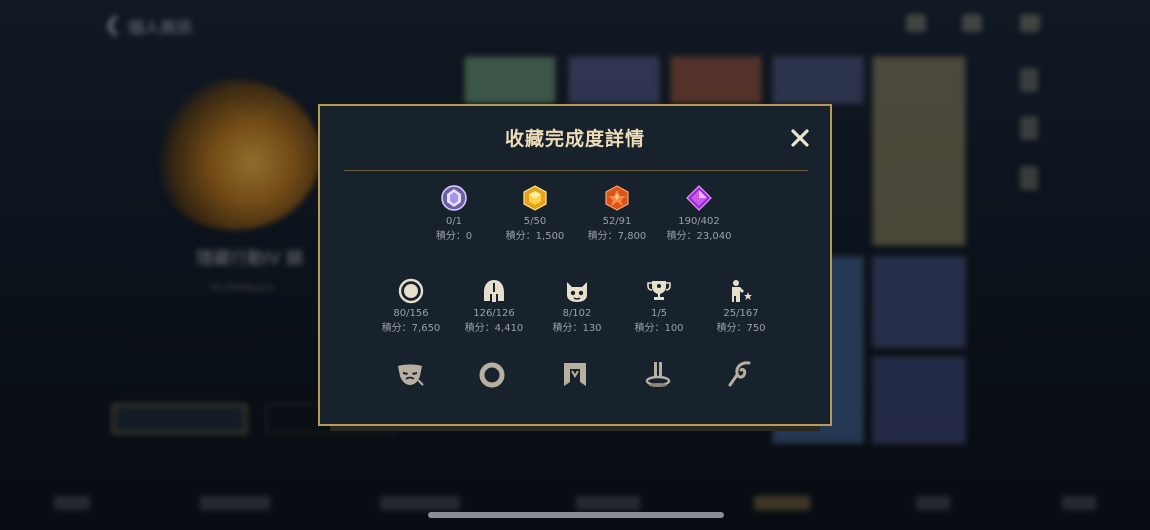  What do you see at coordinates (250, 259) in the screenshot?
I see `profile-name: 隱藏行動IV 韻` at bounding box center [250, 259].